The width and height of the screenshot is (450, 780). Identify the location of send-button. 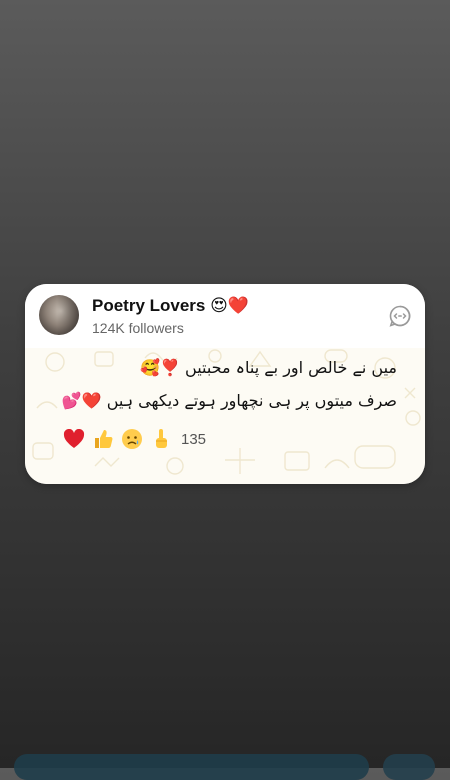
(409, 767).